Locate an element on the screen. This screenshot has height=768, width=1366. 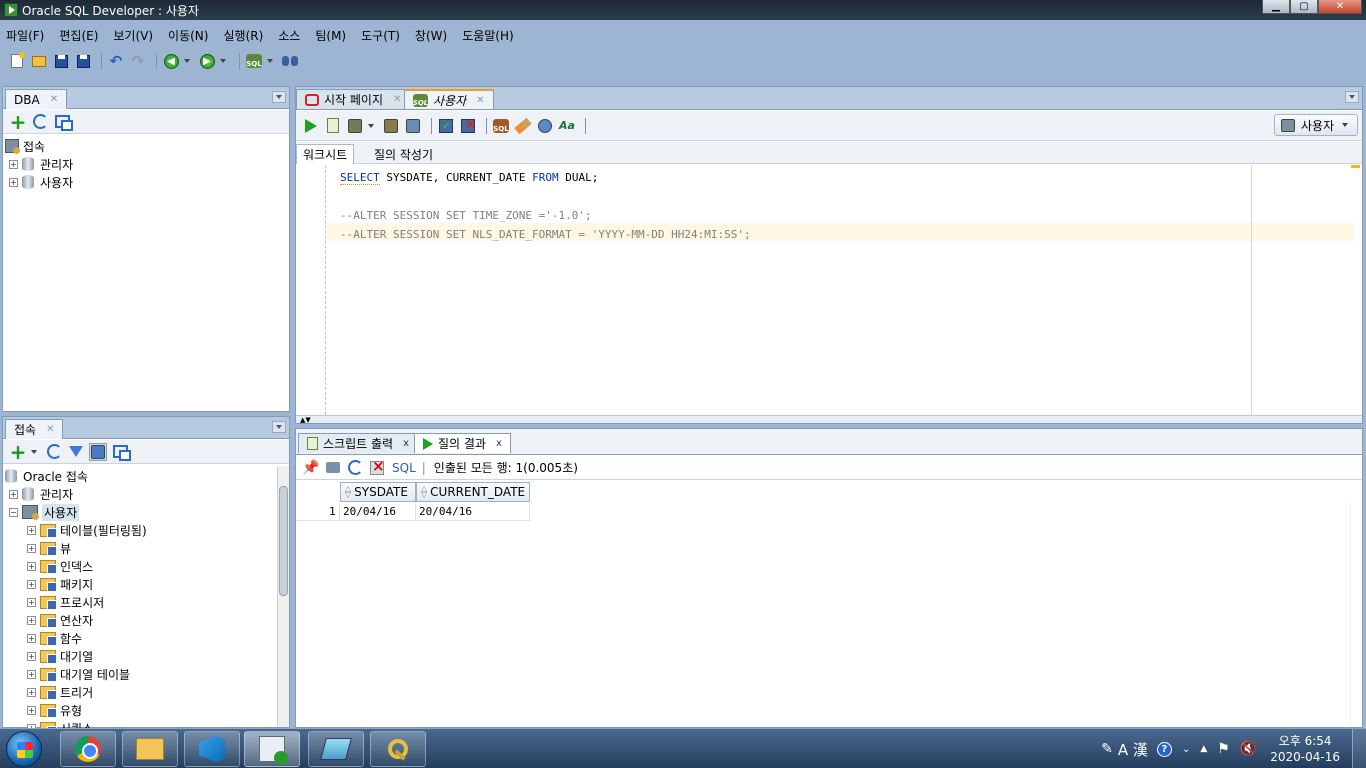
tree-item: 접속 is located at coordinates (147, 146).